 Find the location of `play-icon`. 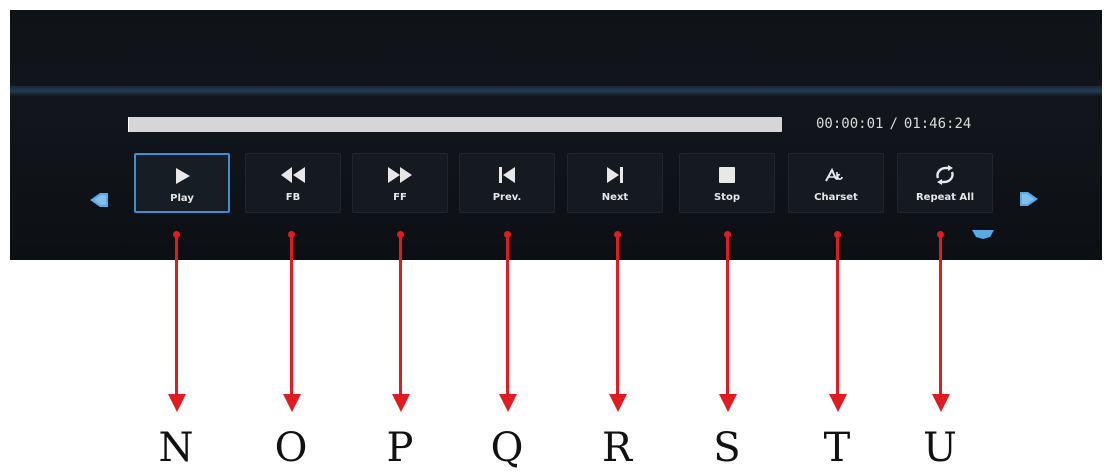

play-icon is located at coordinates (182, 176).